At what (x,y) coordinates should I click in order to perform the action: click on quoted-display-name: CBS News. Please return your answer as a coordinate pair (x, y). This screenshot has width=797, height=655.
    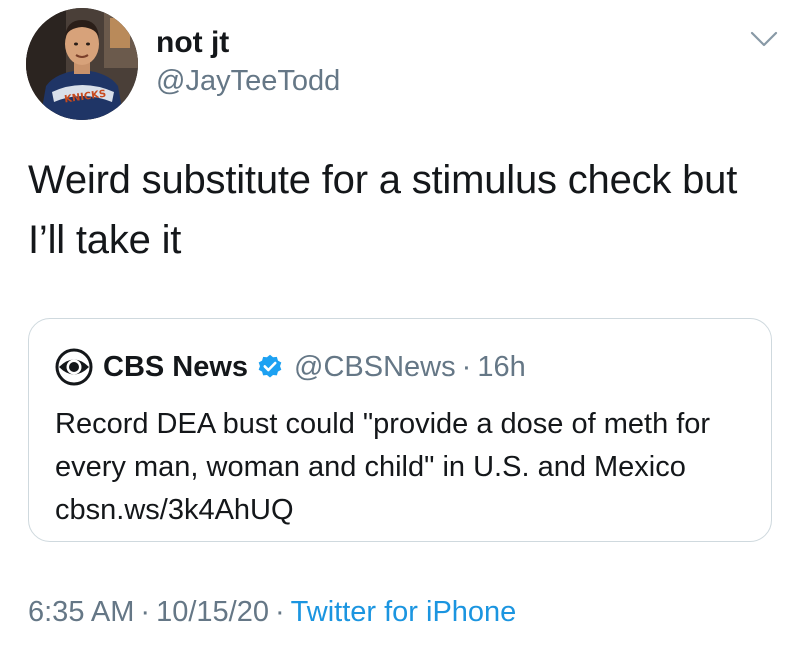
    Looking at the image, I should click on (175, 367).